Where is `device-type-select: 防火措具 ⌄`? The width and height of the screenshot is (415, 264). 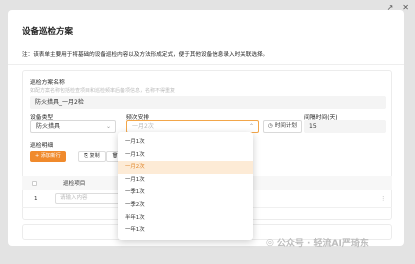 device-type-select: 防火措具 ⌄ is located at coordinates (73, 126).